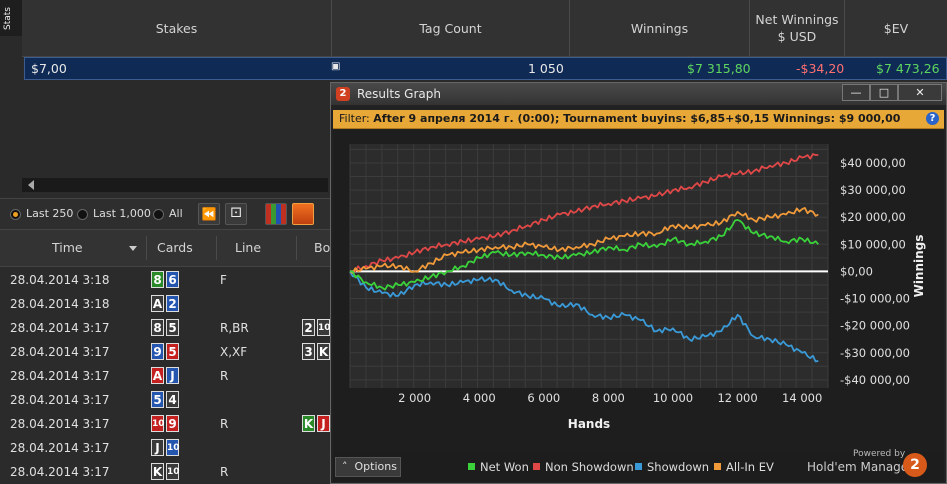 This screenshot has width=947, height=484. I want to click on options-label: Options, so click(375, 466).